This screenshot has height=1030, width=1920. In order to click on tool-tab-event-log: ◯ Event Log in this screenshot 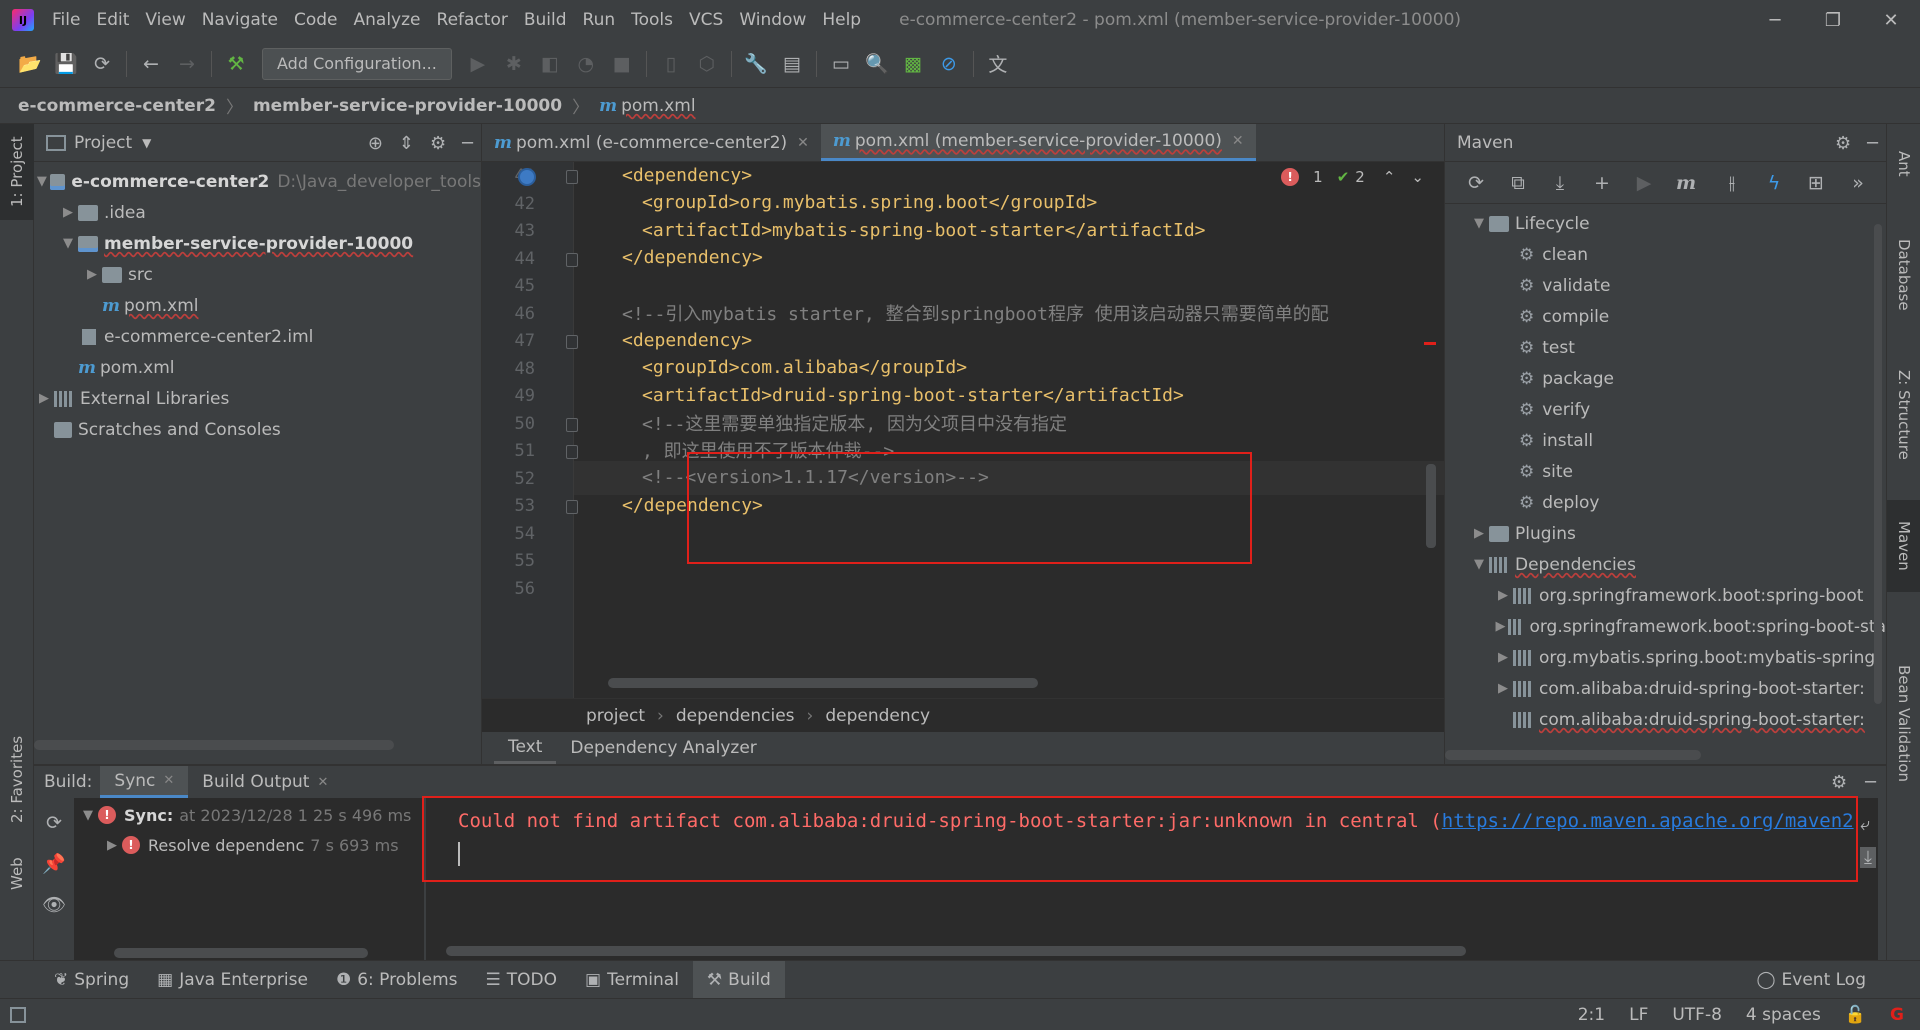, I will do `click(1812, 980)`.